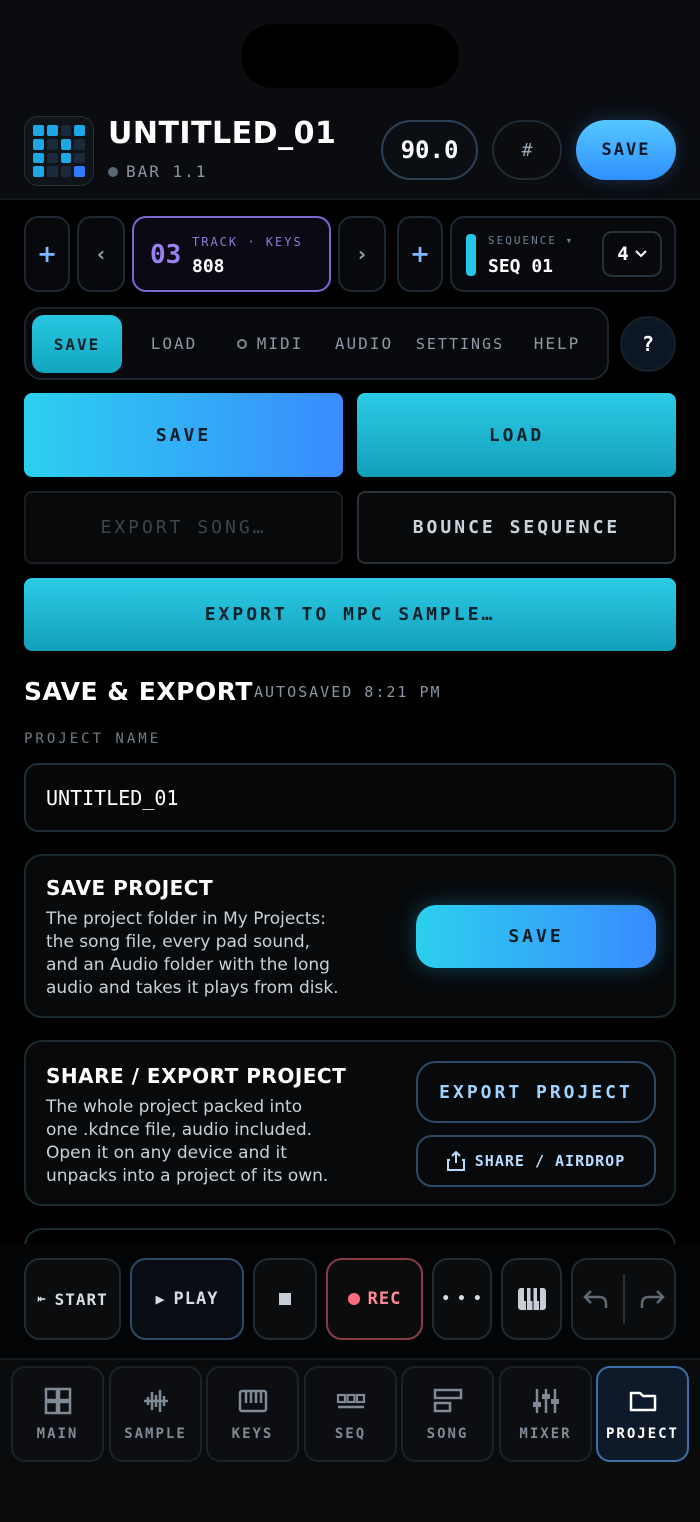 The width and height of the screenshot is (700, 1522). I want to click on share-airdrop-button: SHARE / AIRDROP, so click(536, 1161).